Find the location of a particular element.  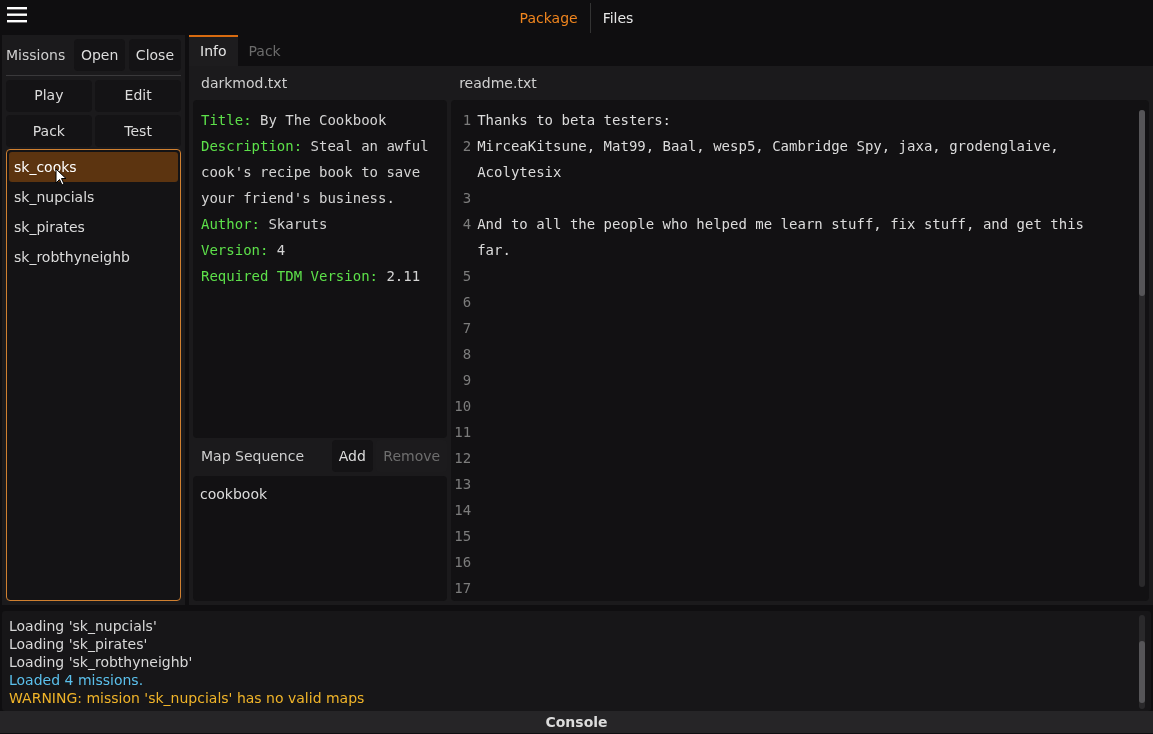

tab: Info is located at coordinates (213, 50).